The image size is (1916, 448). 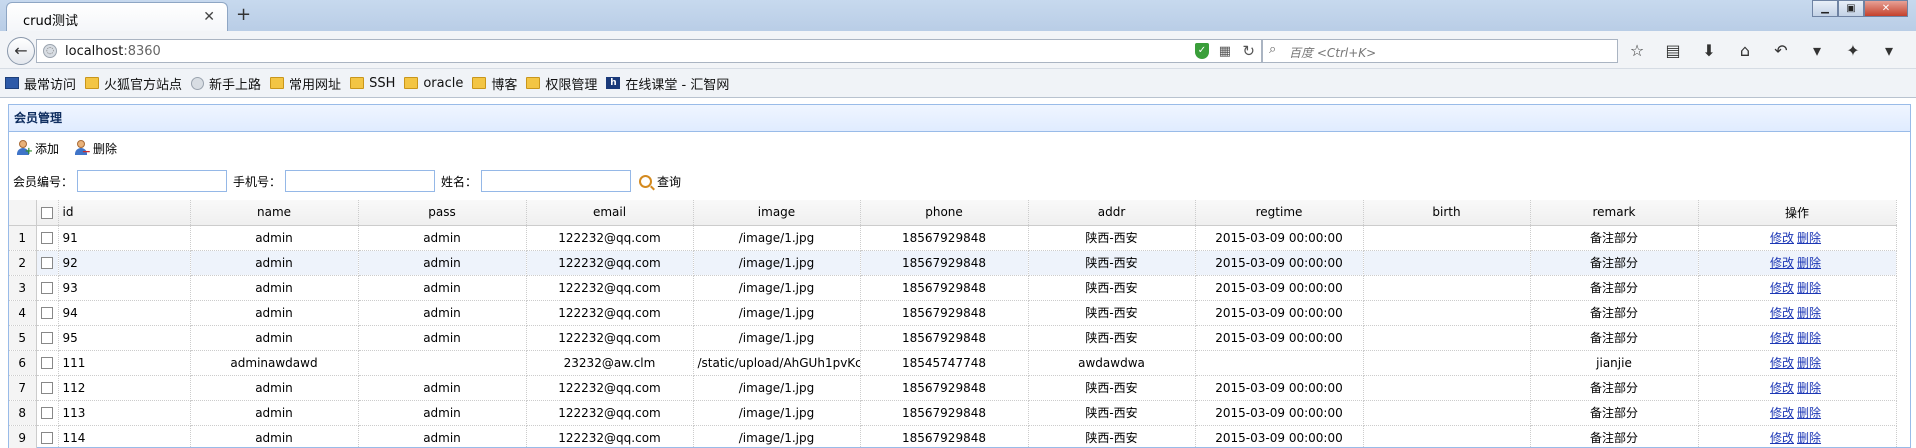 What do you see at coordinates (372, 83) in the screenshot?
I see `bookmark-item: SSH` at bounding box center [372, 83].